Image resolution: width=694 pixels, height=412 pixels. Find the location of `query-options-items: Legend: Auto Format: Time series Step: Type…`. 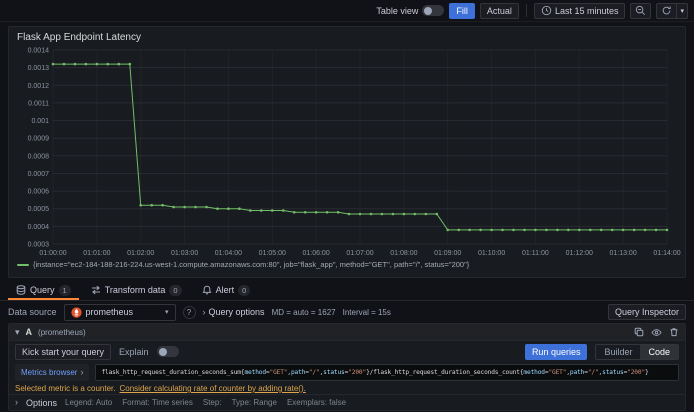

query-options-items: Legend: Auto Format: Time series Step: Type… is located at coordinates (205, 402).